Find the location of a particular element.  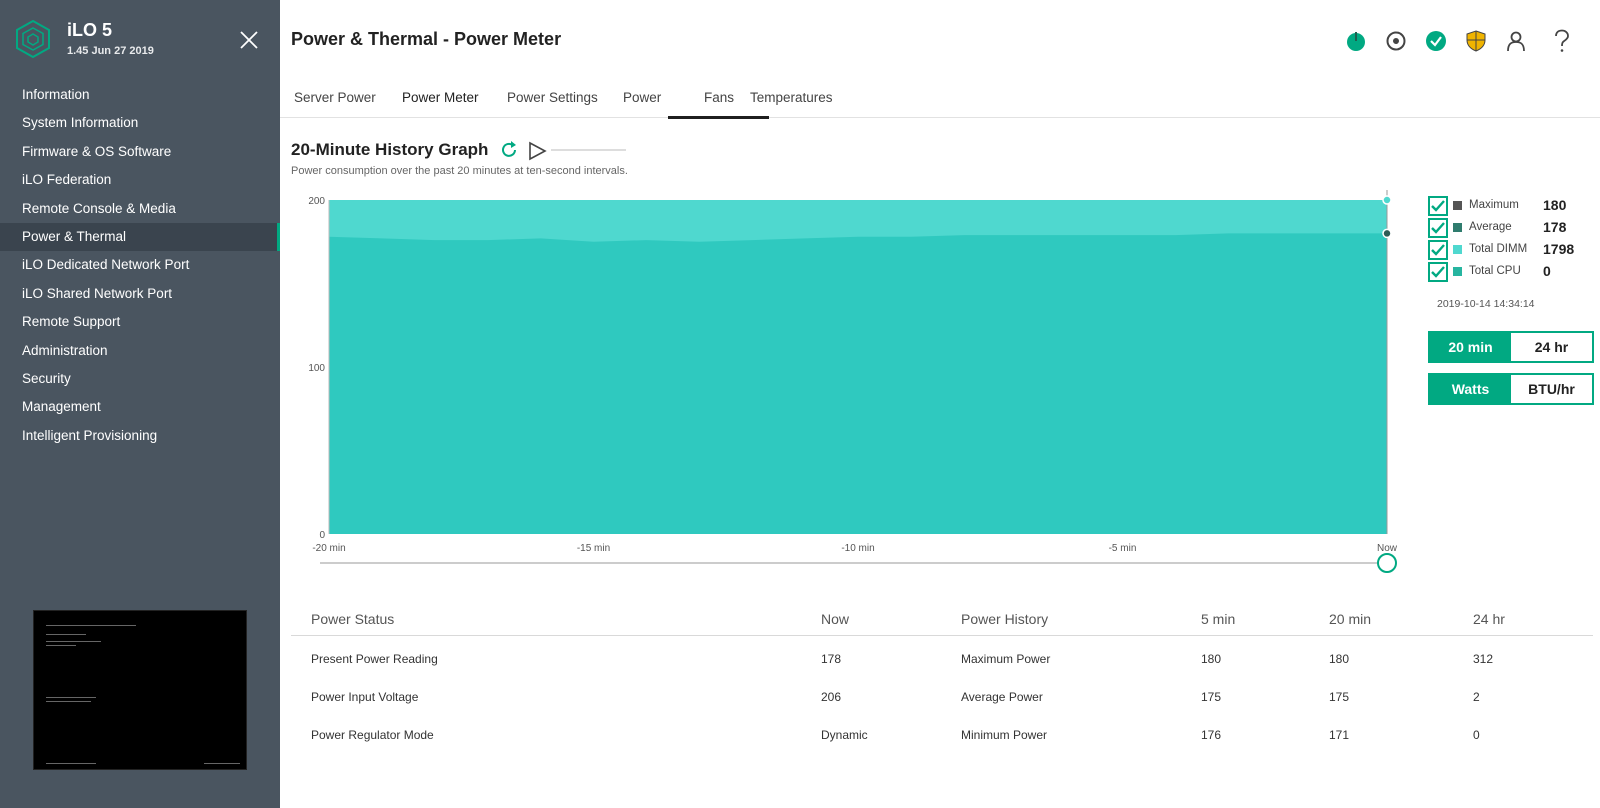

tab-server-power: Server Power is located at coordinates (335, 97).